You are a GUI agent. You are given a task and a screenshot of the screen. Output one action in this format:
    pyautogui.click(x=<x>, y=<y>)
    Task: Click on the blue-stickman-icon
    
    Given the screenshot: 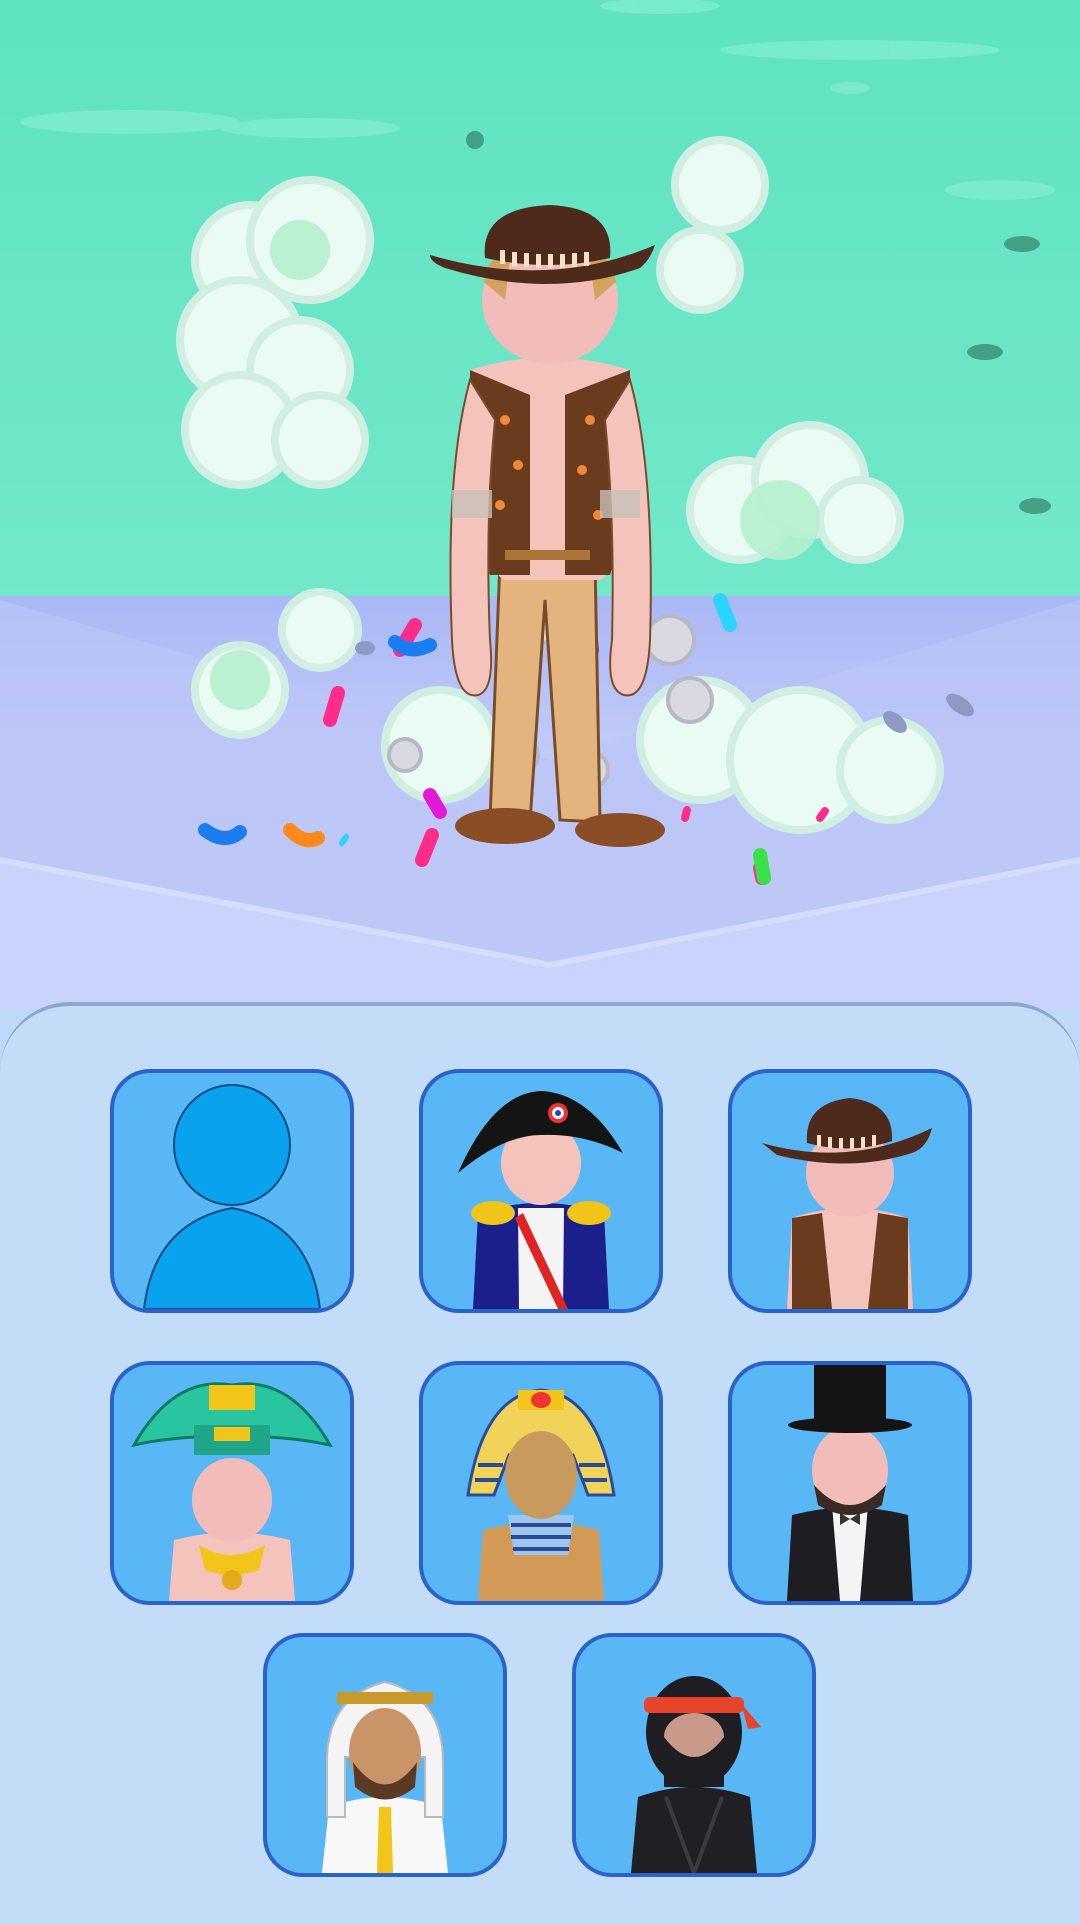 What is the action you would take?
    pyautogui.click(x=232, y=1196)
    